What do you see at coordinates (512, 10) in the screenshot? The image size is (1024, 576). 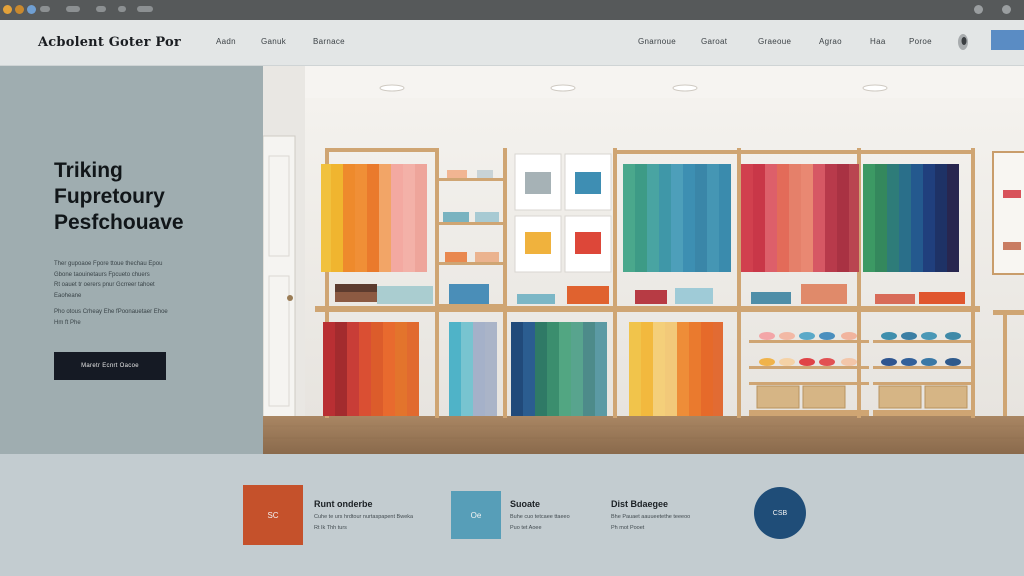 I see `browser-toolbar` at bounding box center [512, 10].